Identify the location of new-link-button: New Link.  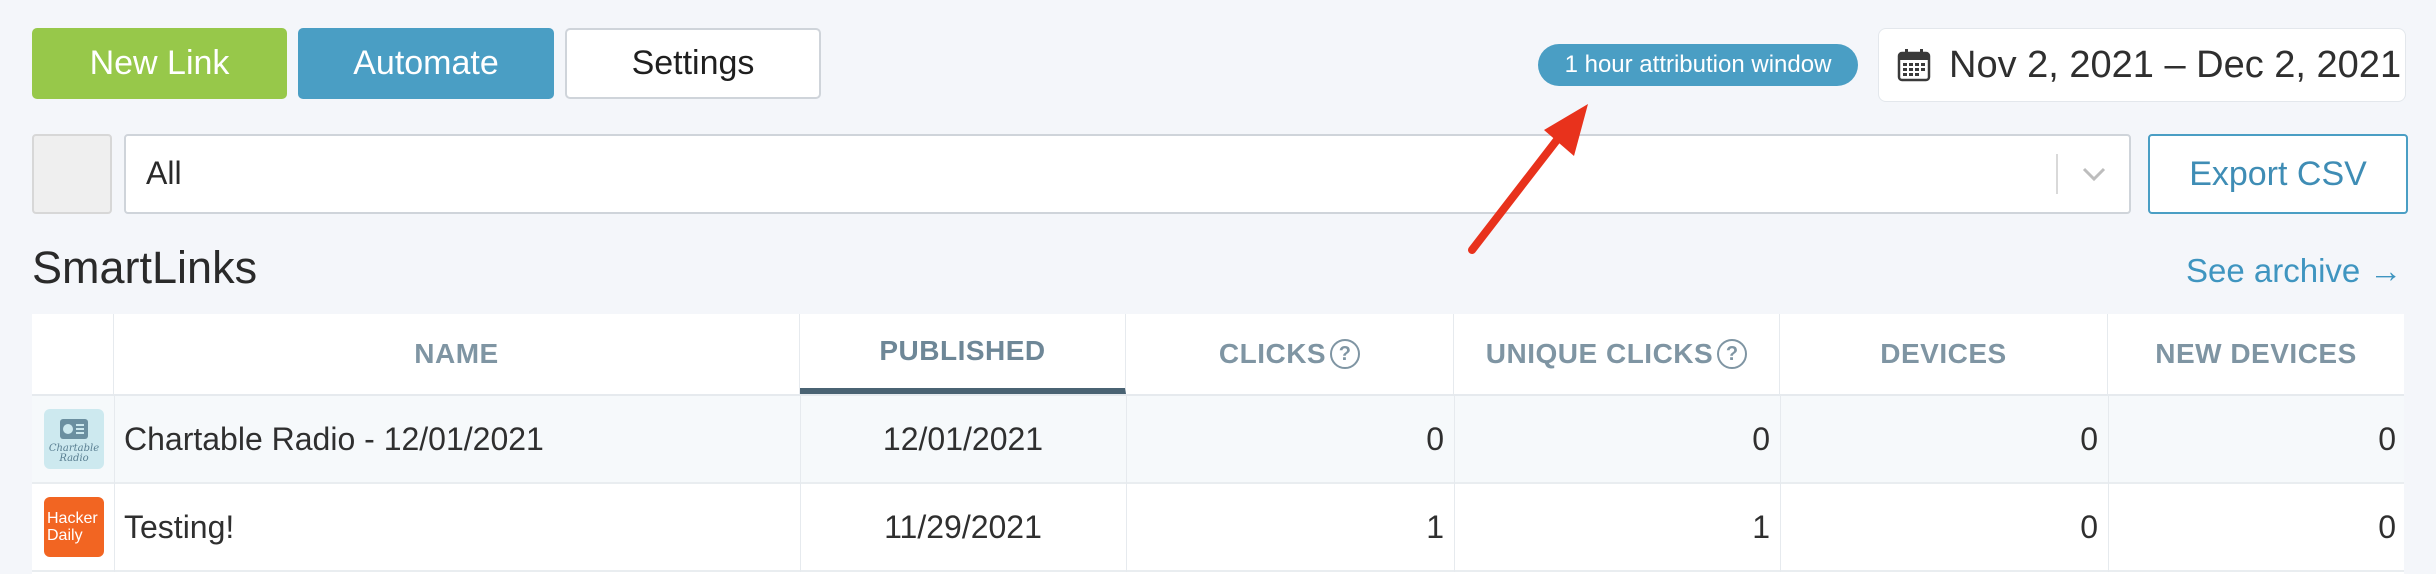
(159, 63).